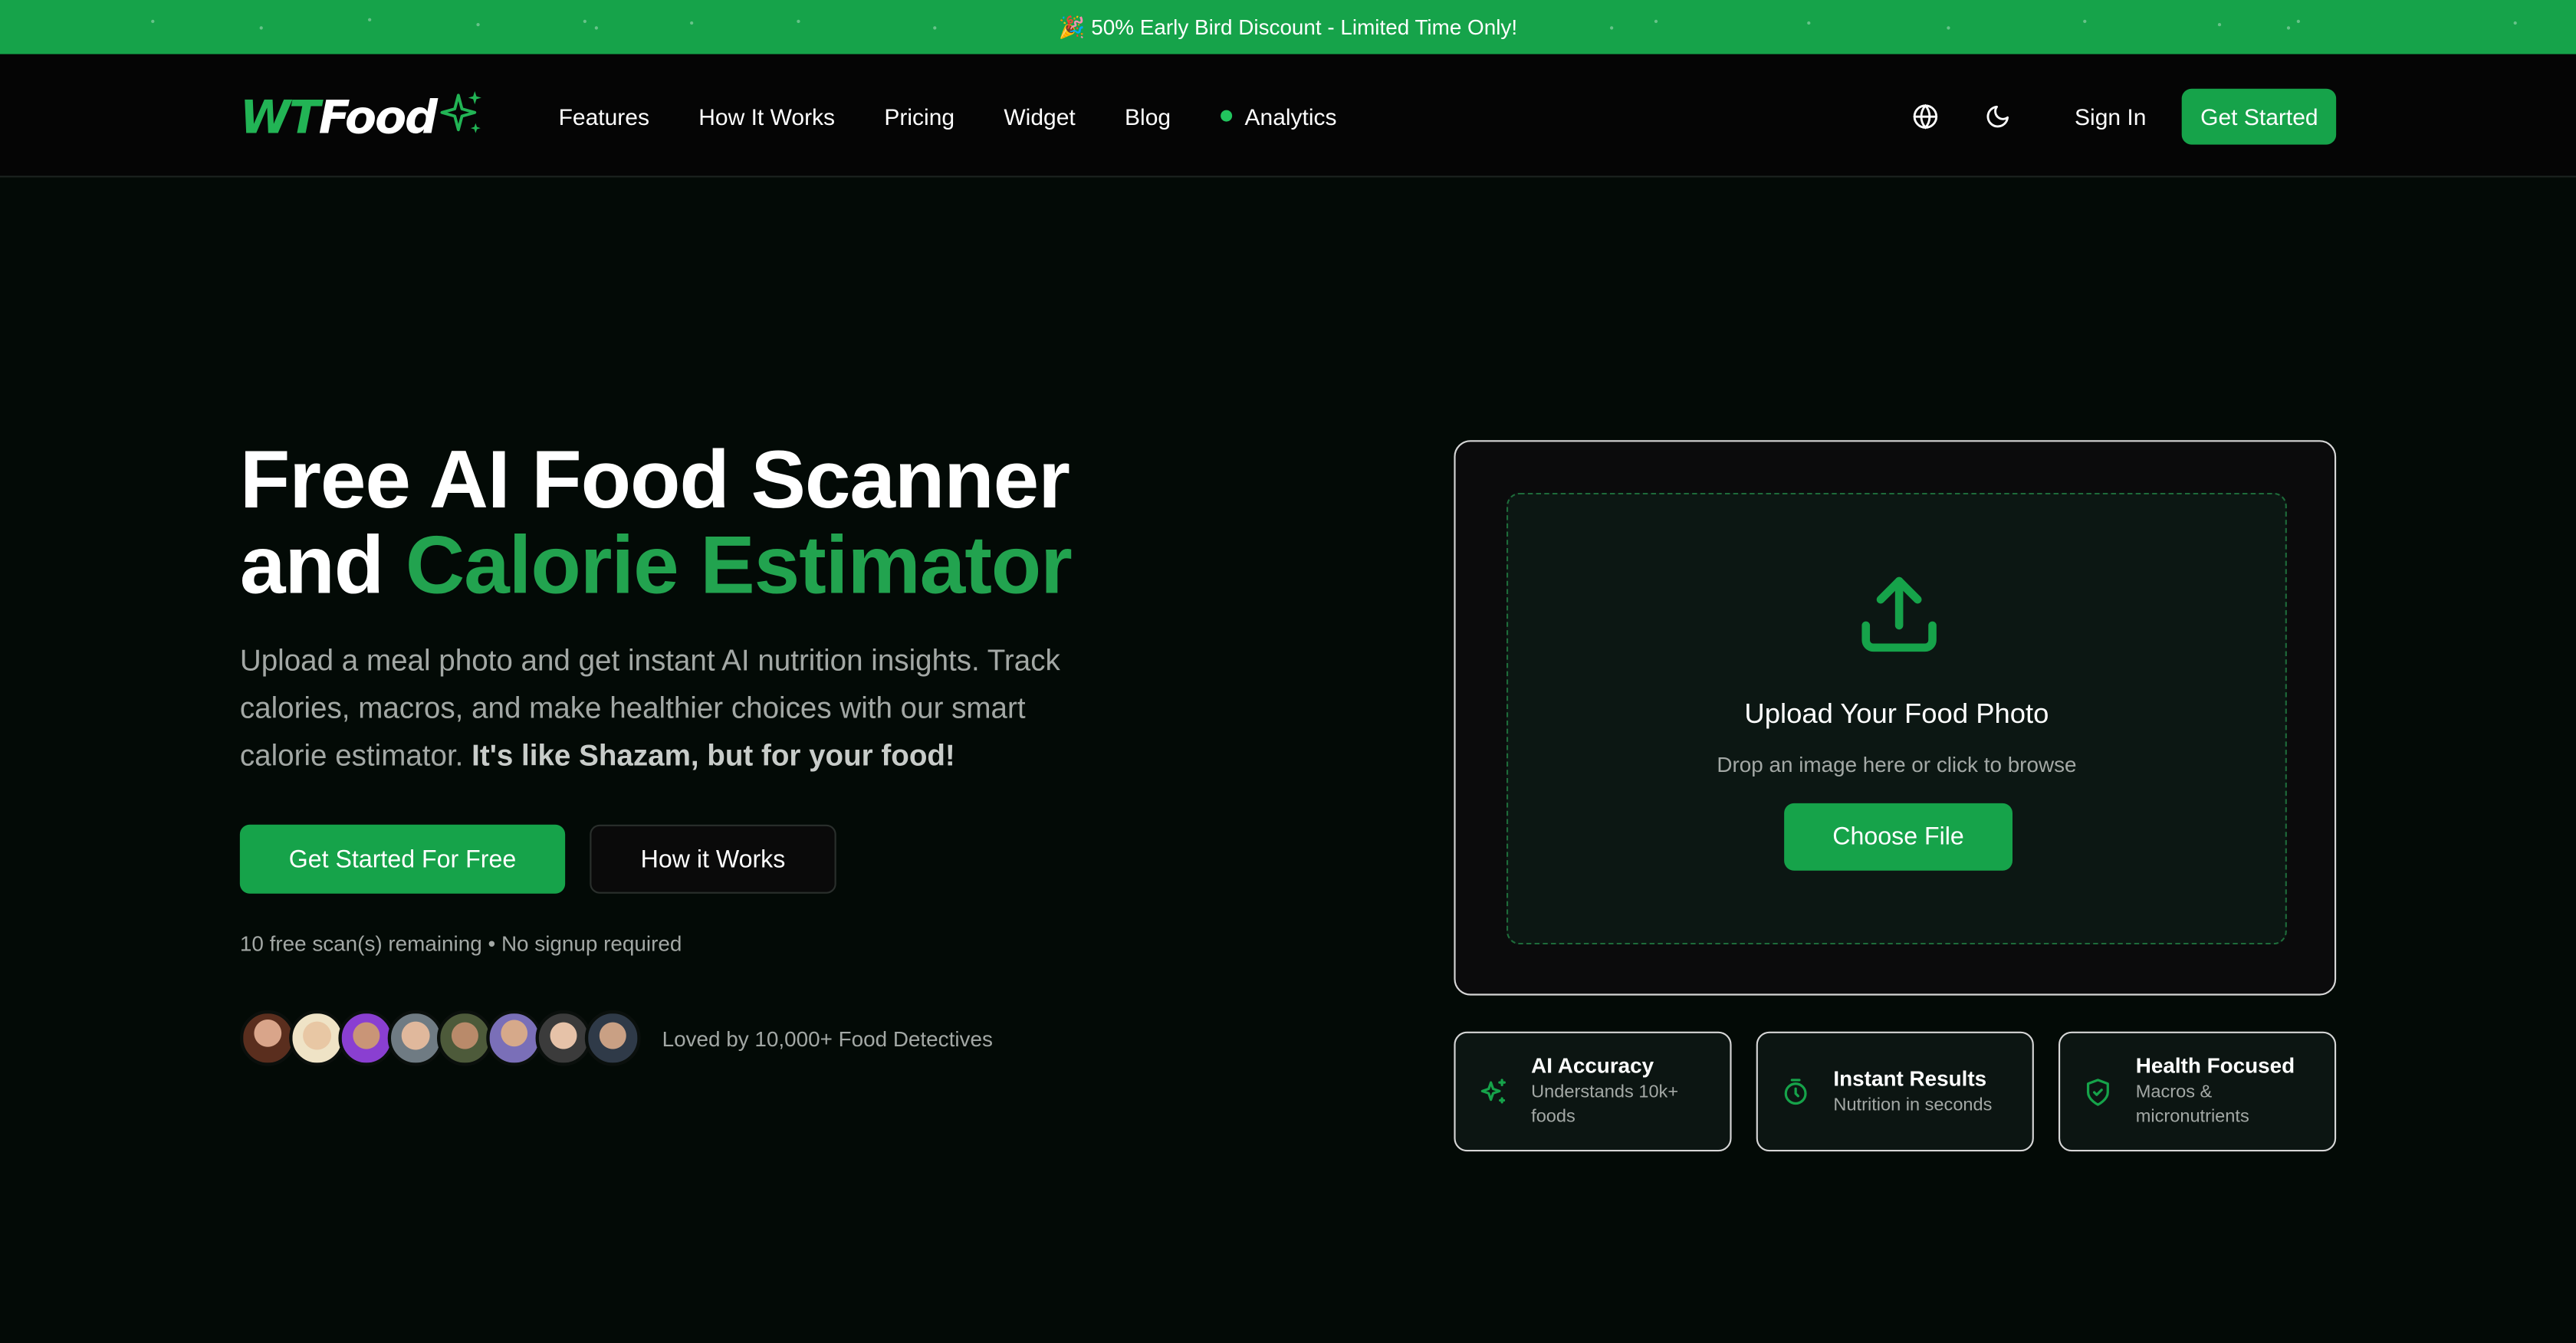 This screenshot has width=2576, height=1343. I want to click on nav-link-features: Features, so click(604, 116).